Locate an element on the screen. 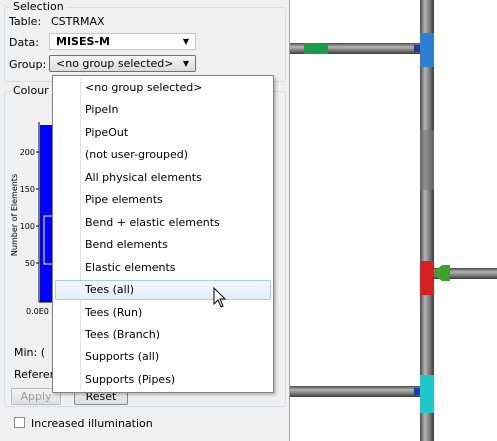 The width and height of the screenshot is (497, 441). group-select-value: <no group selected> is located at coordinates (115, 63).